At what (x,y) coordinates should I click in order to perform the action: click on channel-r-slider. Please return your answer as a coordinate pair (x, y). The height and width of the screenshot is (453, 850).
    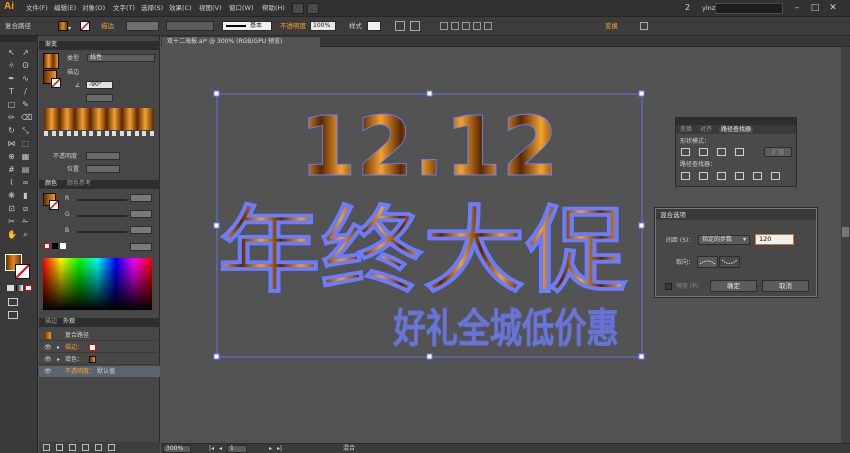
    Looking at the image, I should click on (102, 200).